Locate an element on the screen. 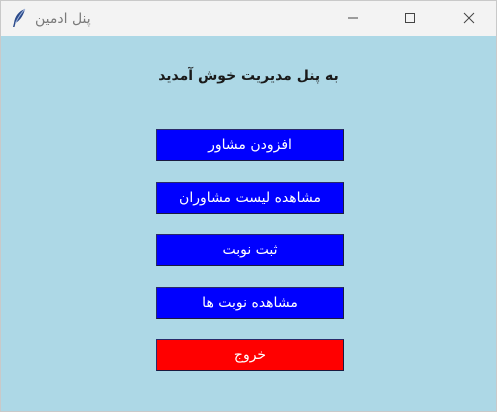  window-title: پنل ادمین is located at coordinates (63, 19).